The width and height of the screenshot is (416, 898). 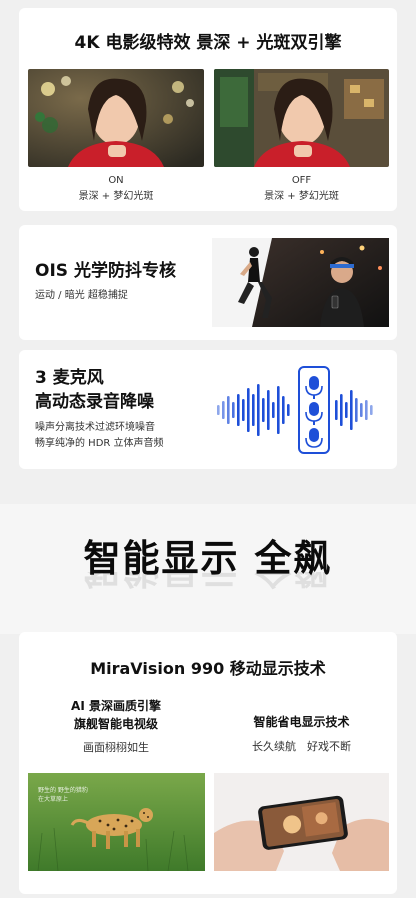 I want to click on bokeh-off-label: OFF, so click(x=301, y=180).